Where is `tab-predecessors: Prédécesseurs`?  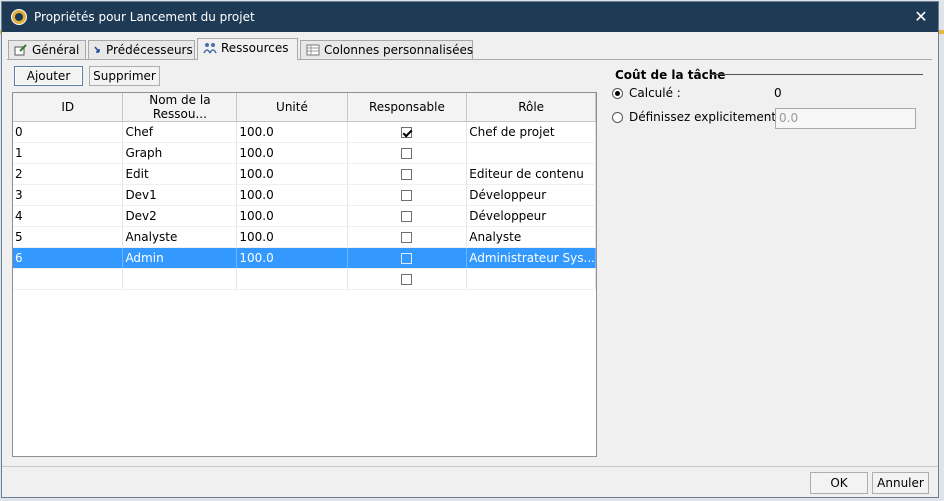
tab-predecessors: Prédécesseurs is located at coordinates (141, 49).